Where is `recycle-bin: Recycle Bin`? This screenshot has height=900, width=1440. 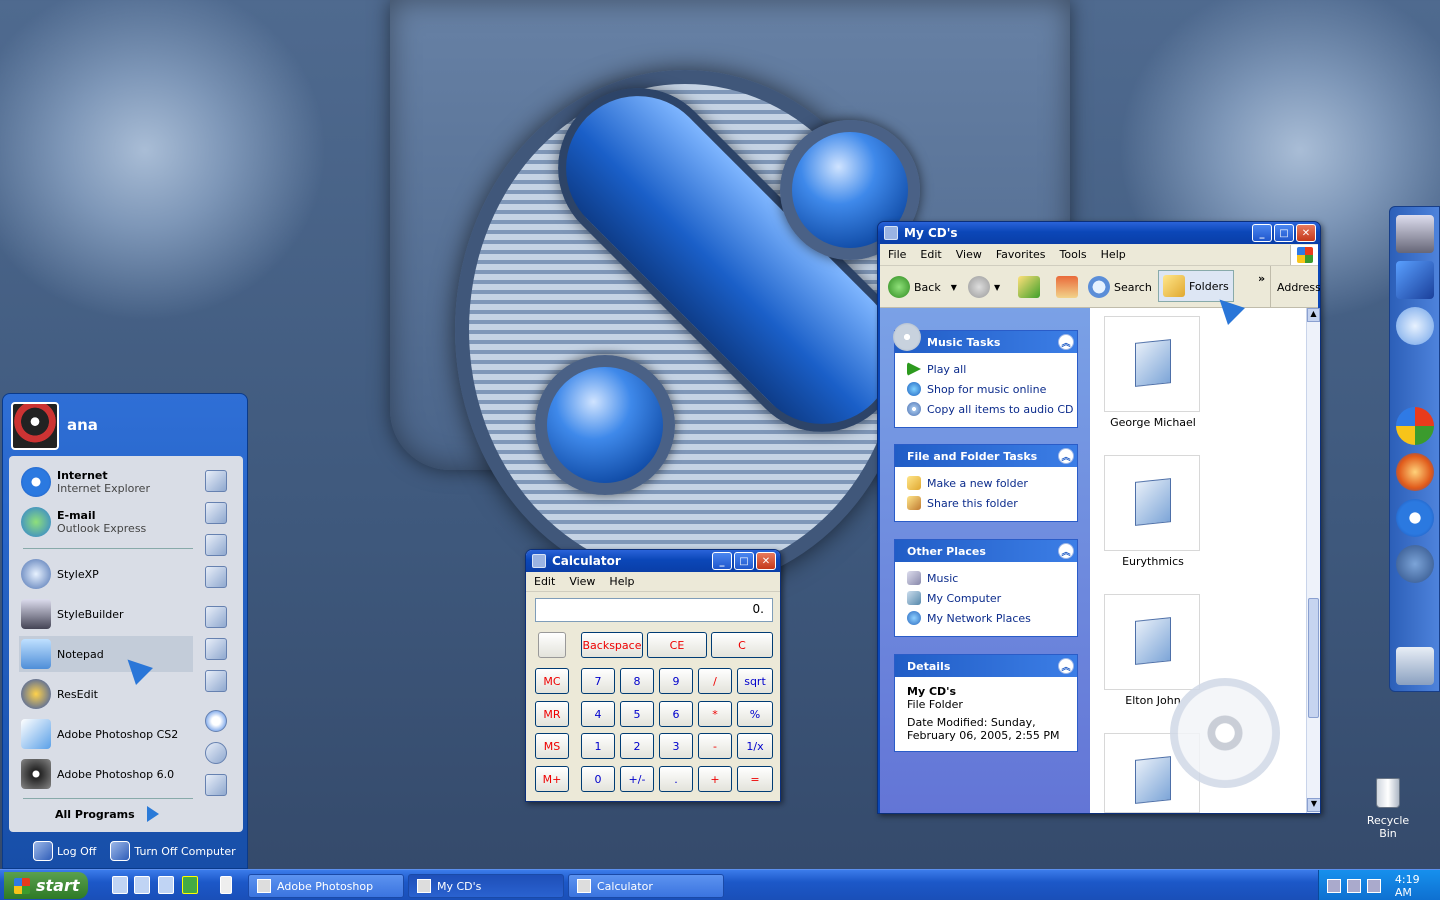
recycle-bin: Recycle Bin is located at coordinates (1388, 809).